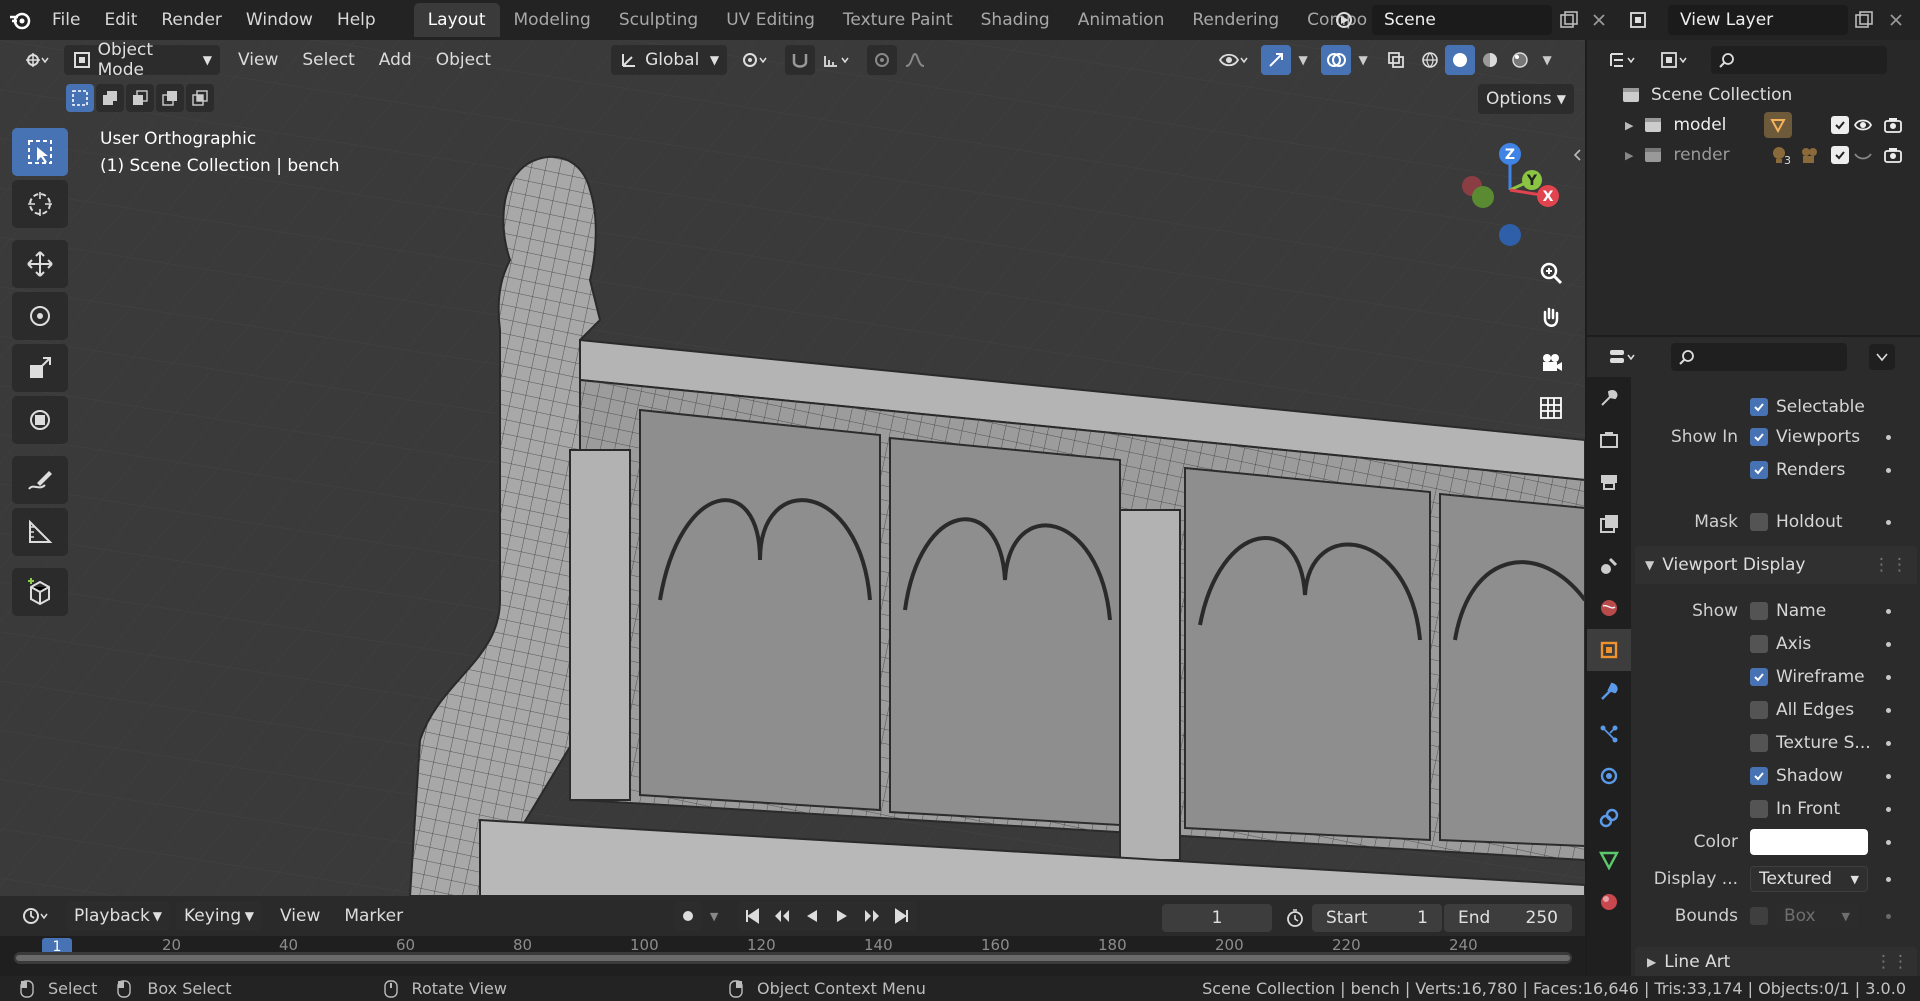  Describe the element at coordinates (1462, 20) in the screenshot. I see `scene-name-field: Scene` at that location.